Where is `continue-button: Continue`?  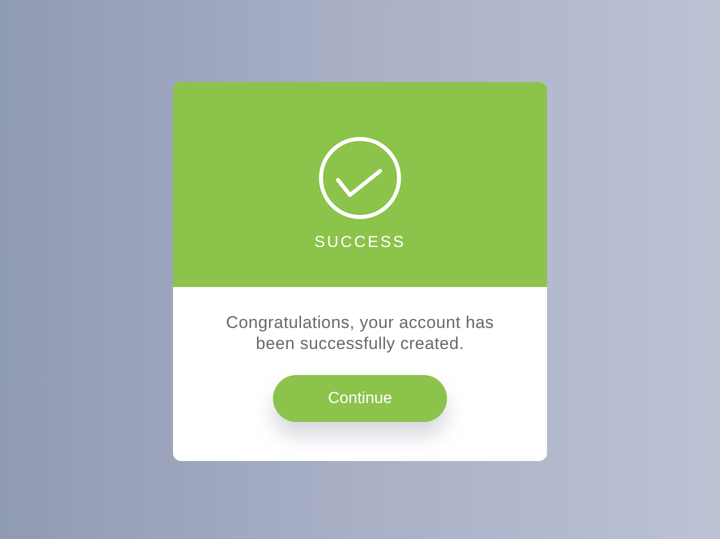 continue-button: Continue is located at coordinates (360, 398).